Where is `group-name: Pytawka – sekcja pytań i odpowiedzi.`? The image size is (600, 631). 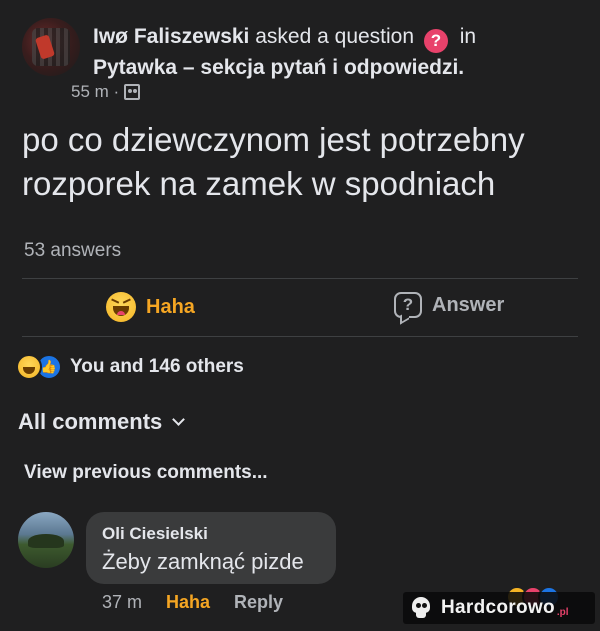
group-name: Pytawka – sekcja pytań i odpowiedzi. is located at coordinates (278, 67).